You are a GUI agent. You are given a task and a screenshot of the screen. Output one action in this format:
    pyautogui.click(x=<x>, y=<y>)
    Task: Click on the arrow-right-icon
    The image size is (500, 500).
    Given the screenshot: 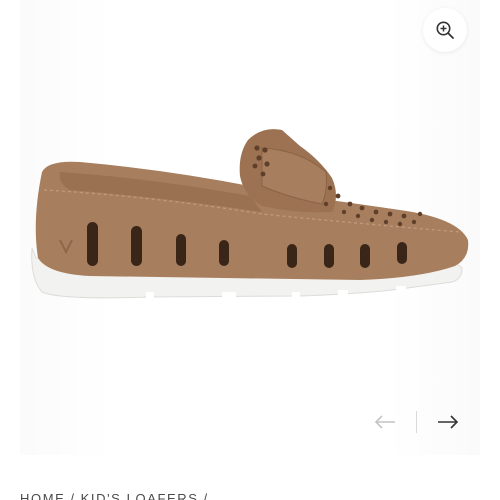 What is the action you would take?
    pyautogui.click(x=448, y=422)
    